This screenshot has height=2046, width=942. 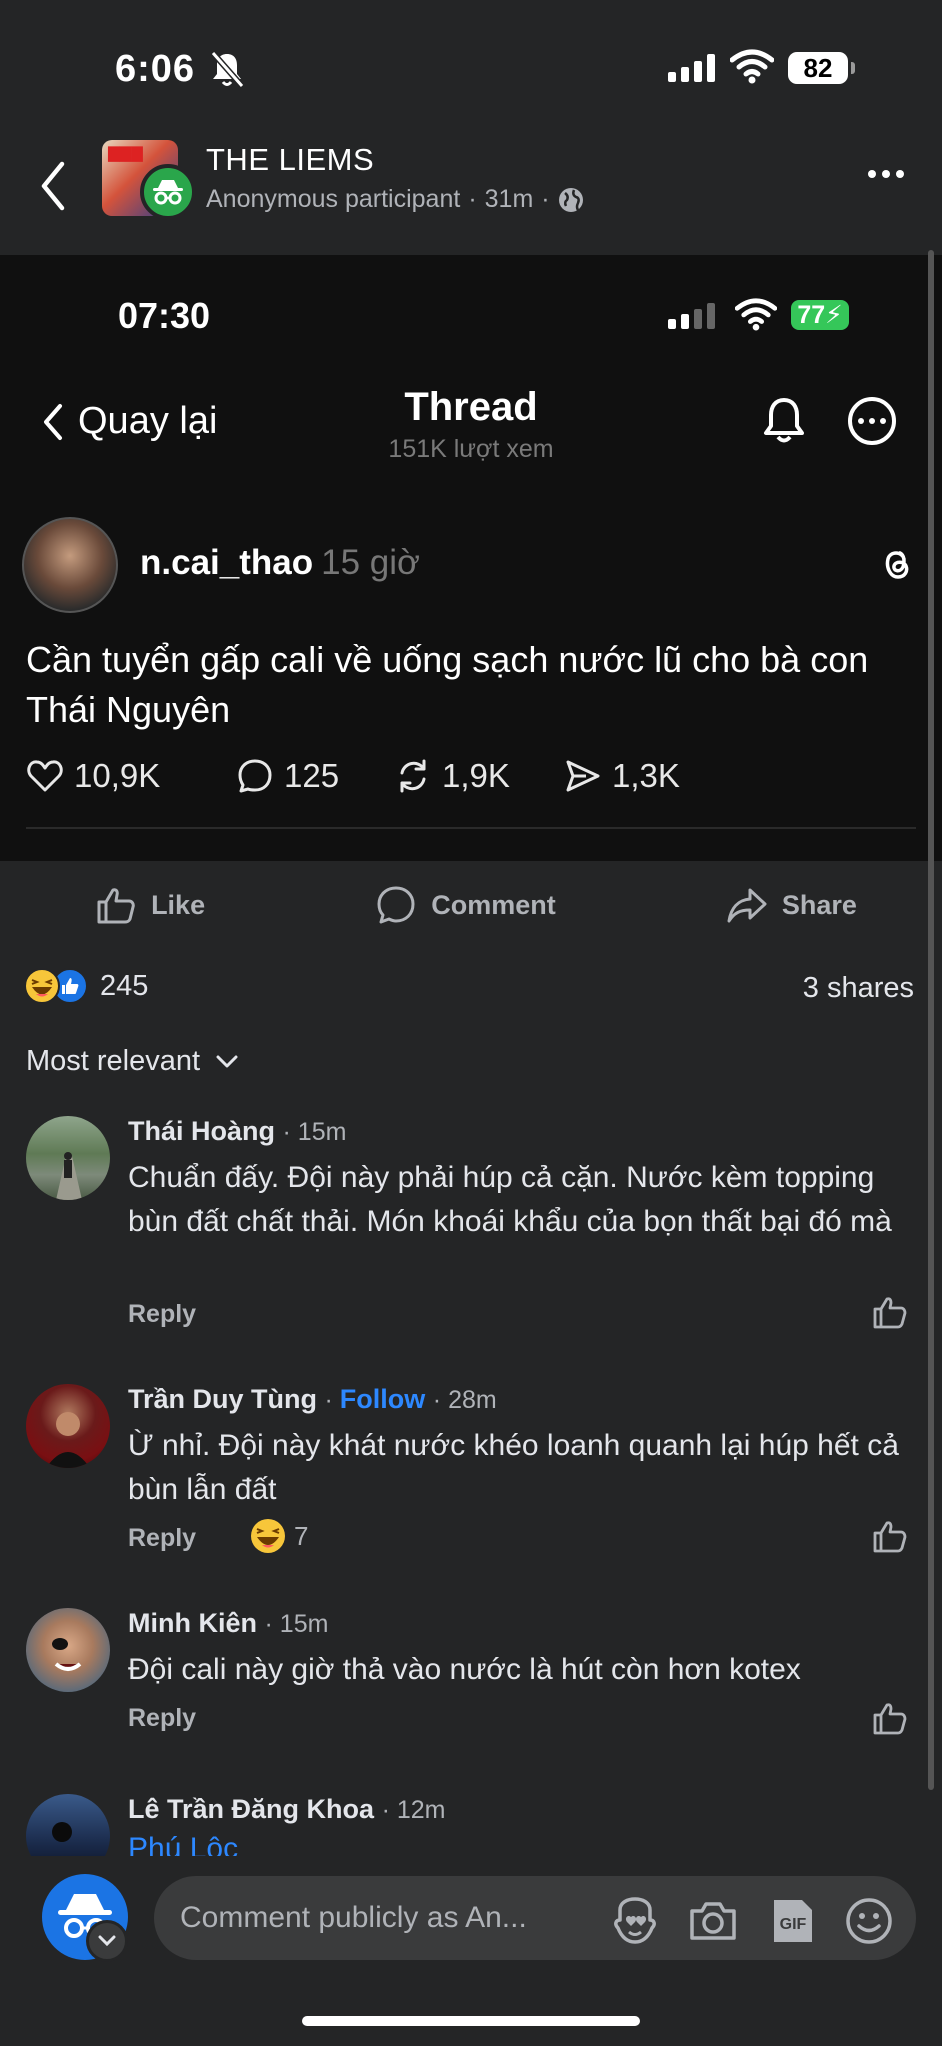 What do you see at coordinates (255, 776) in the screenshot?
I see `reply-bubble-icon` at bounding box center [255, 776].